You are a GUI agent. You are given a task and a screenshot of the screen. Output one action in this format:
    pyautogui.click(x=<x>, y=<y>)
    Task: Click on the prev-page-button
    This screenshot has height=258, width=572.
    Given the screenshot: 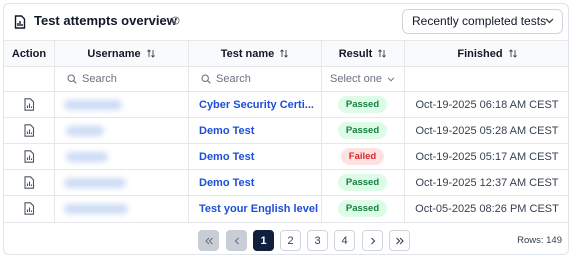 What is the action you would take?
    pyautogui.click(x=236, y=240)
    